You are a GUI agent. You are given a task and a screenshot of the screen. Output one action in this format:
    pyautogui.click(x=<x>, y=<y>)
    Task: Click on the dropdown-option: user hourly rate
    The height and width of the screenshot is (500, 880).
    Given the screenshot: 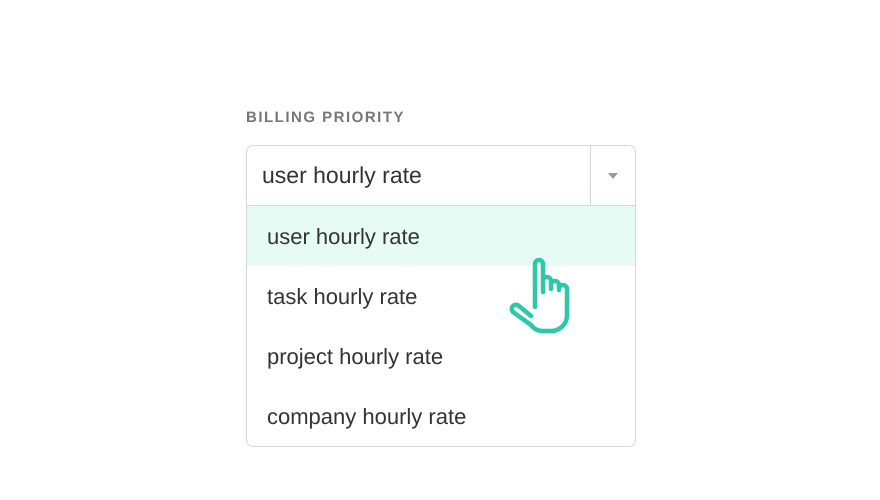 What is the action you would take?
    pyautogui.click(x=441, y=236)
    